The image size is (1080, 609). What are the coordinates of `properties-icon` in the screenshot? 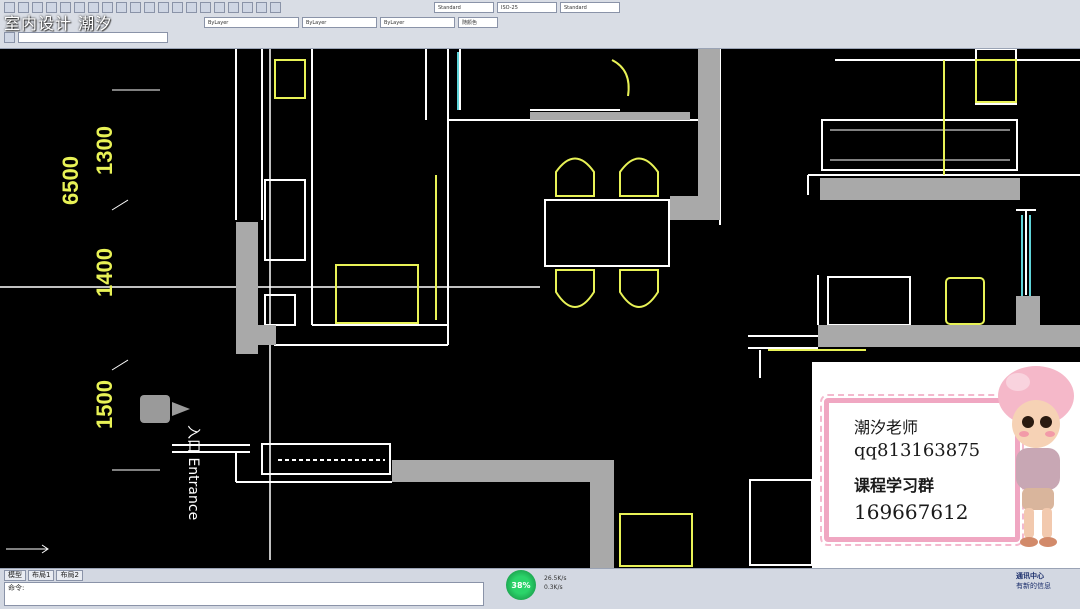 It's located at (219, 7).